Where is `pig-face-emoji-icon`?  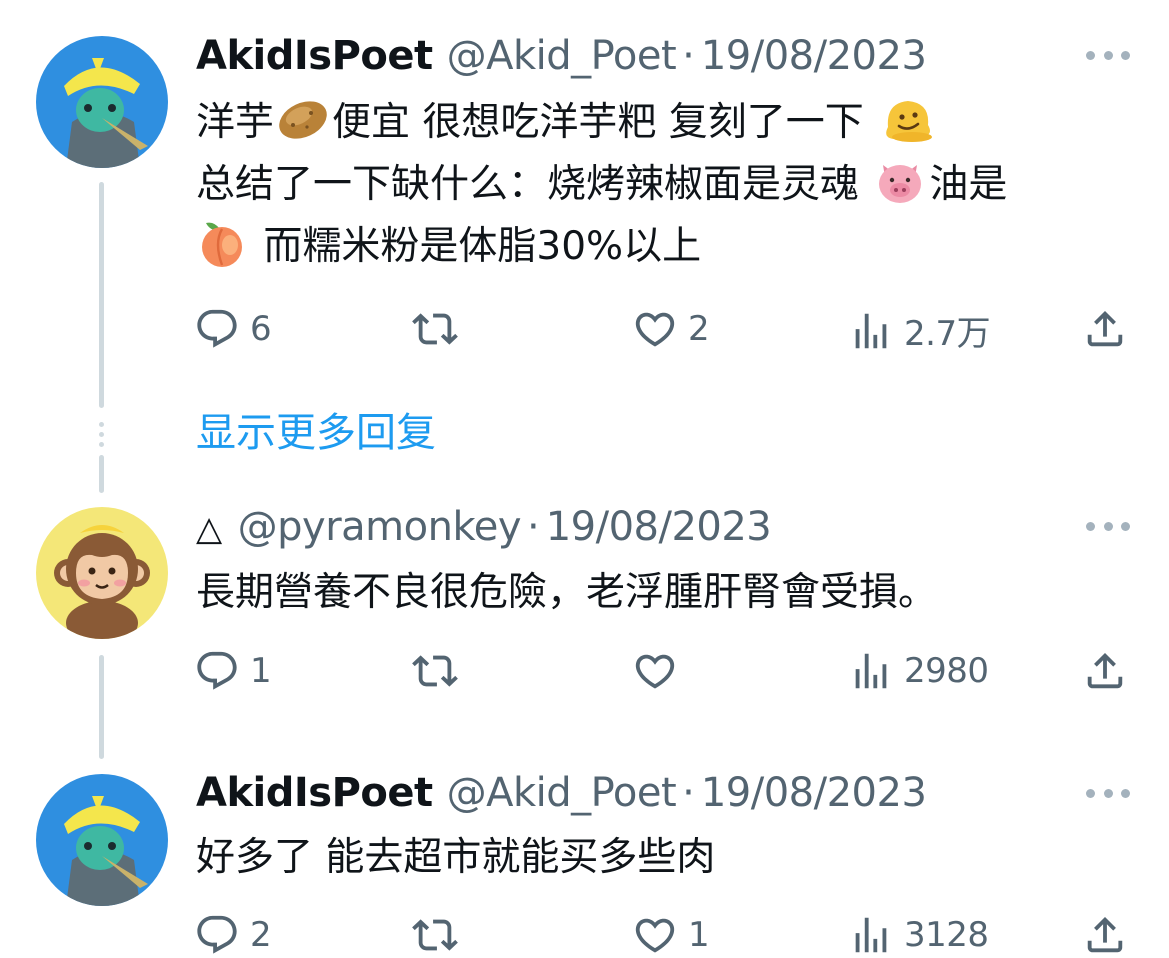
pig-face-emoji-icon is located at coordinates (900, 184).